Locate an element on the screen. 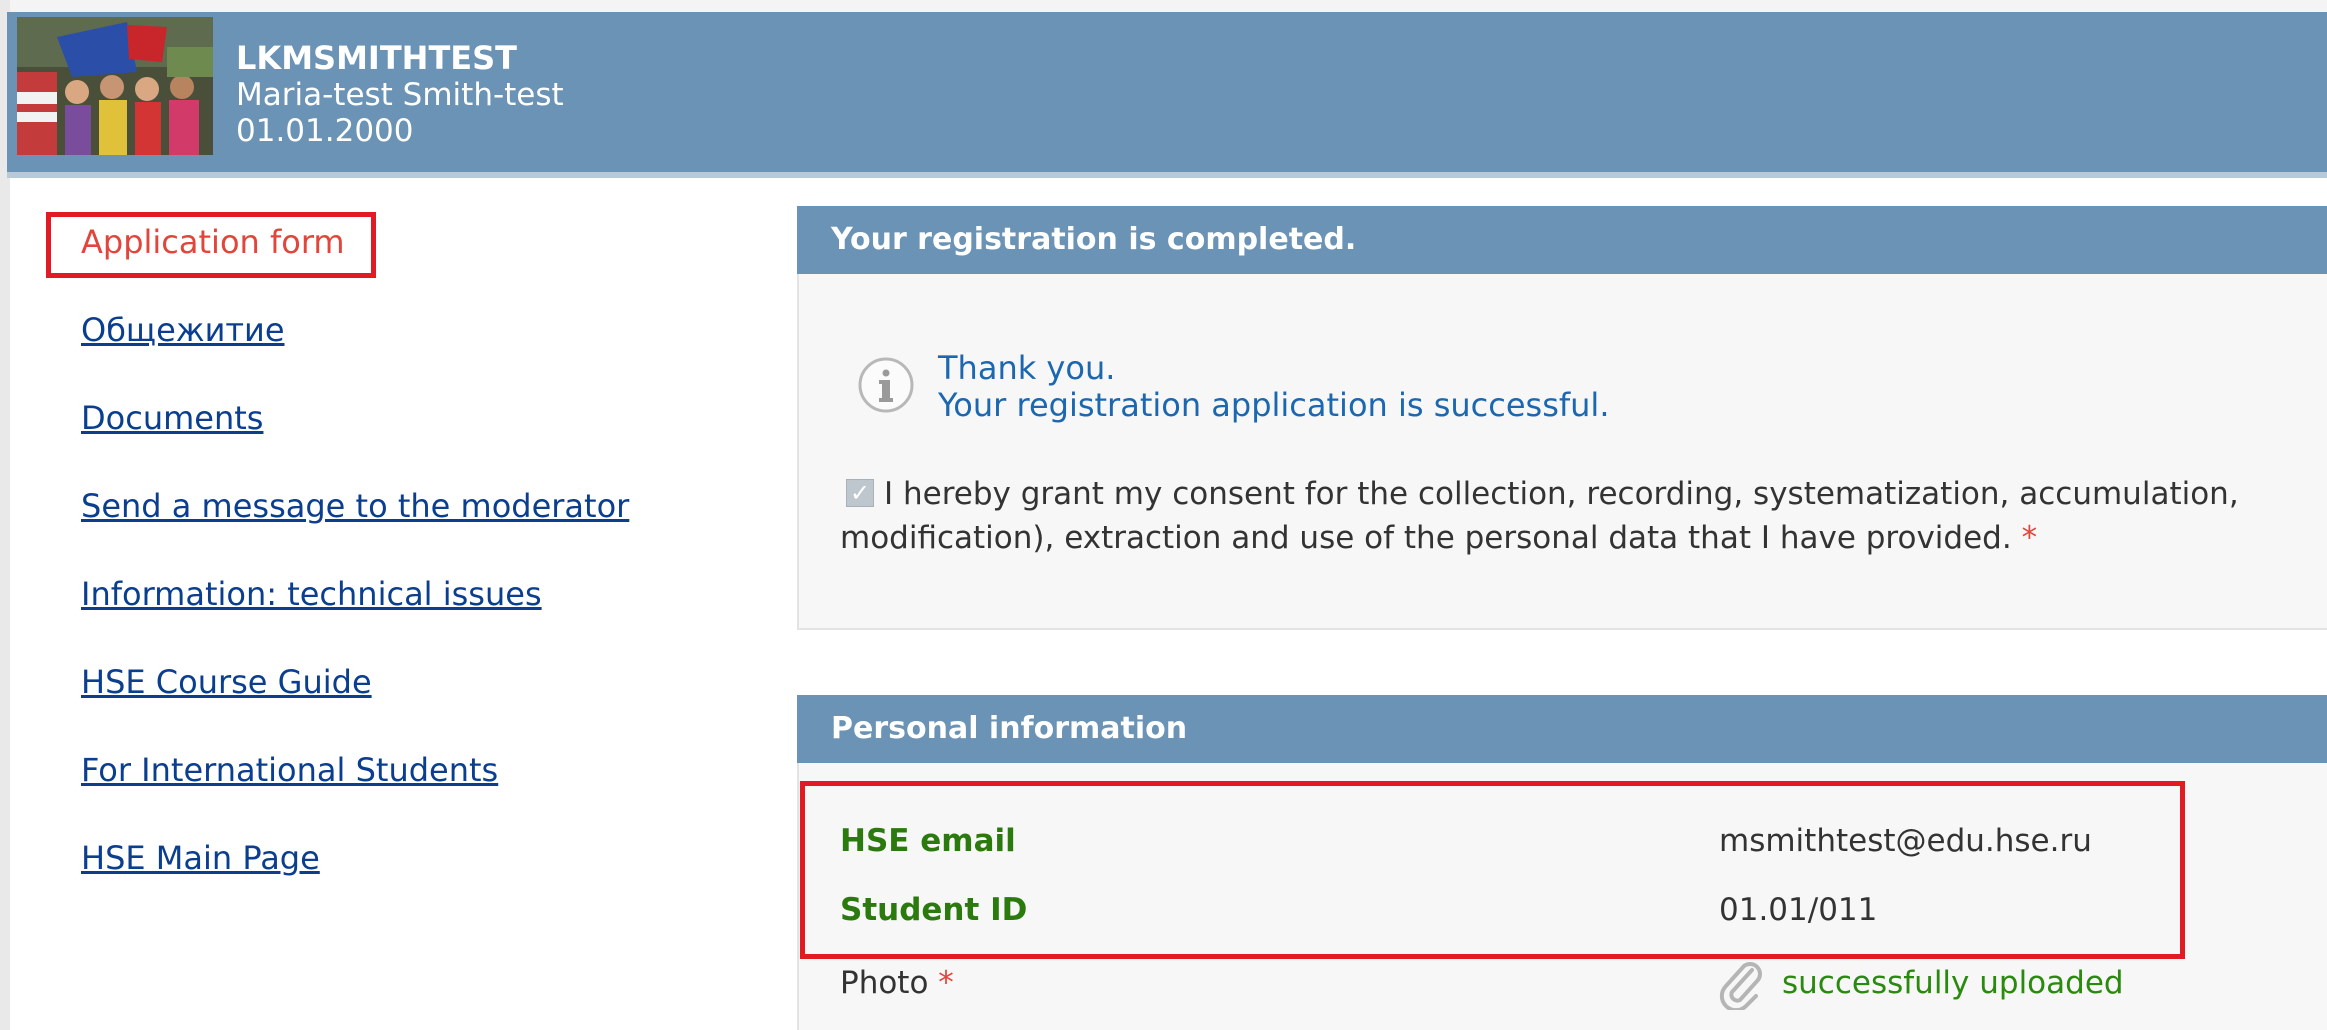 The height and width of the screenshot is (1030, 2327). photo-required-mark: * is located at coordinates (946, 983).